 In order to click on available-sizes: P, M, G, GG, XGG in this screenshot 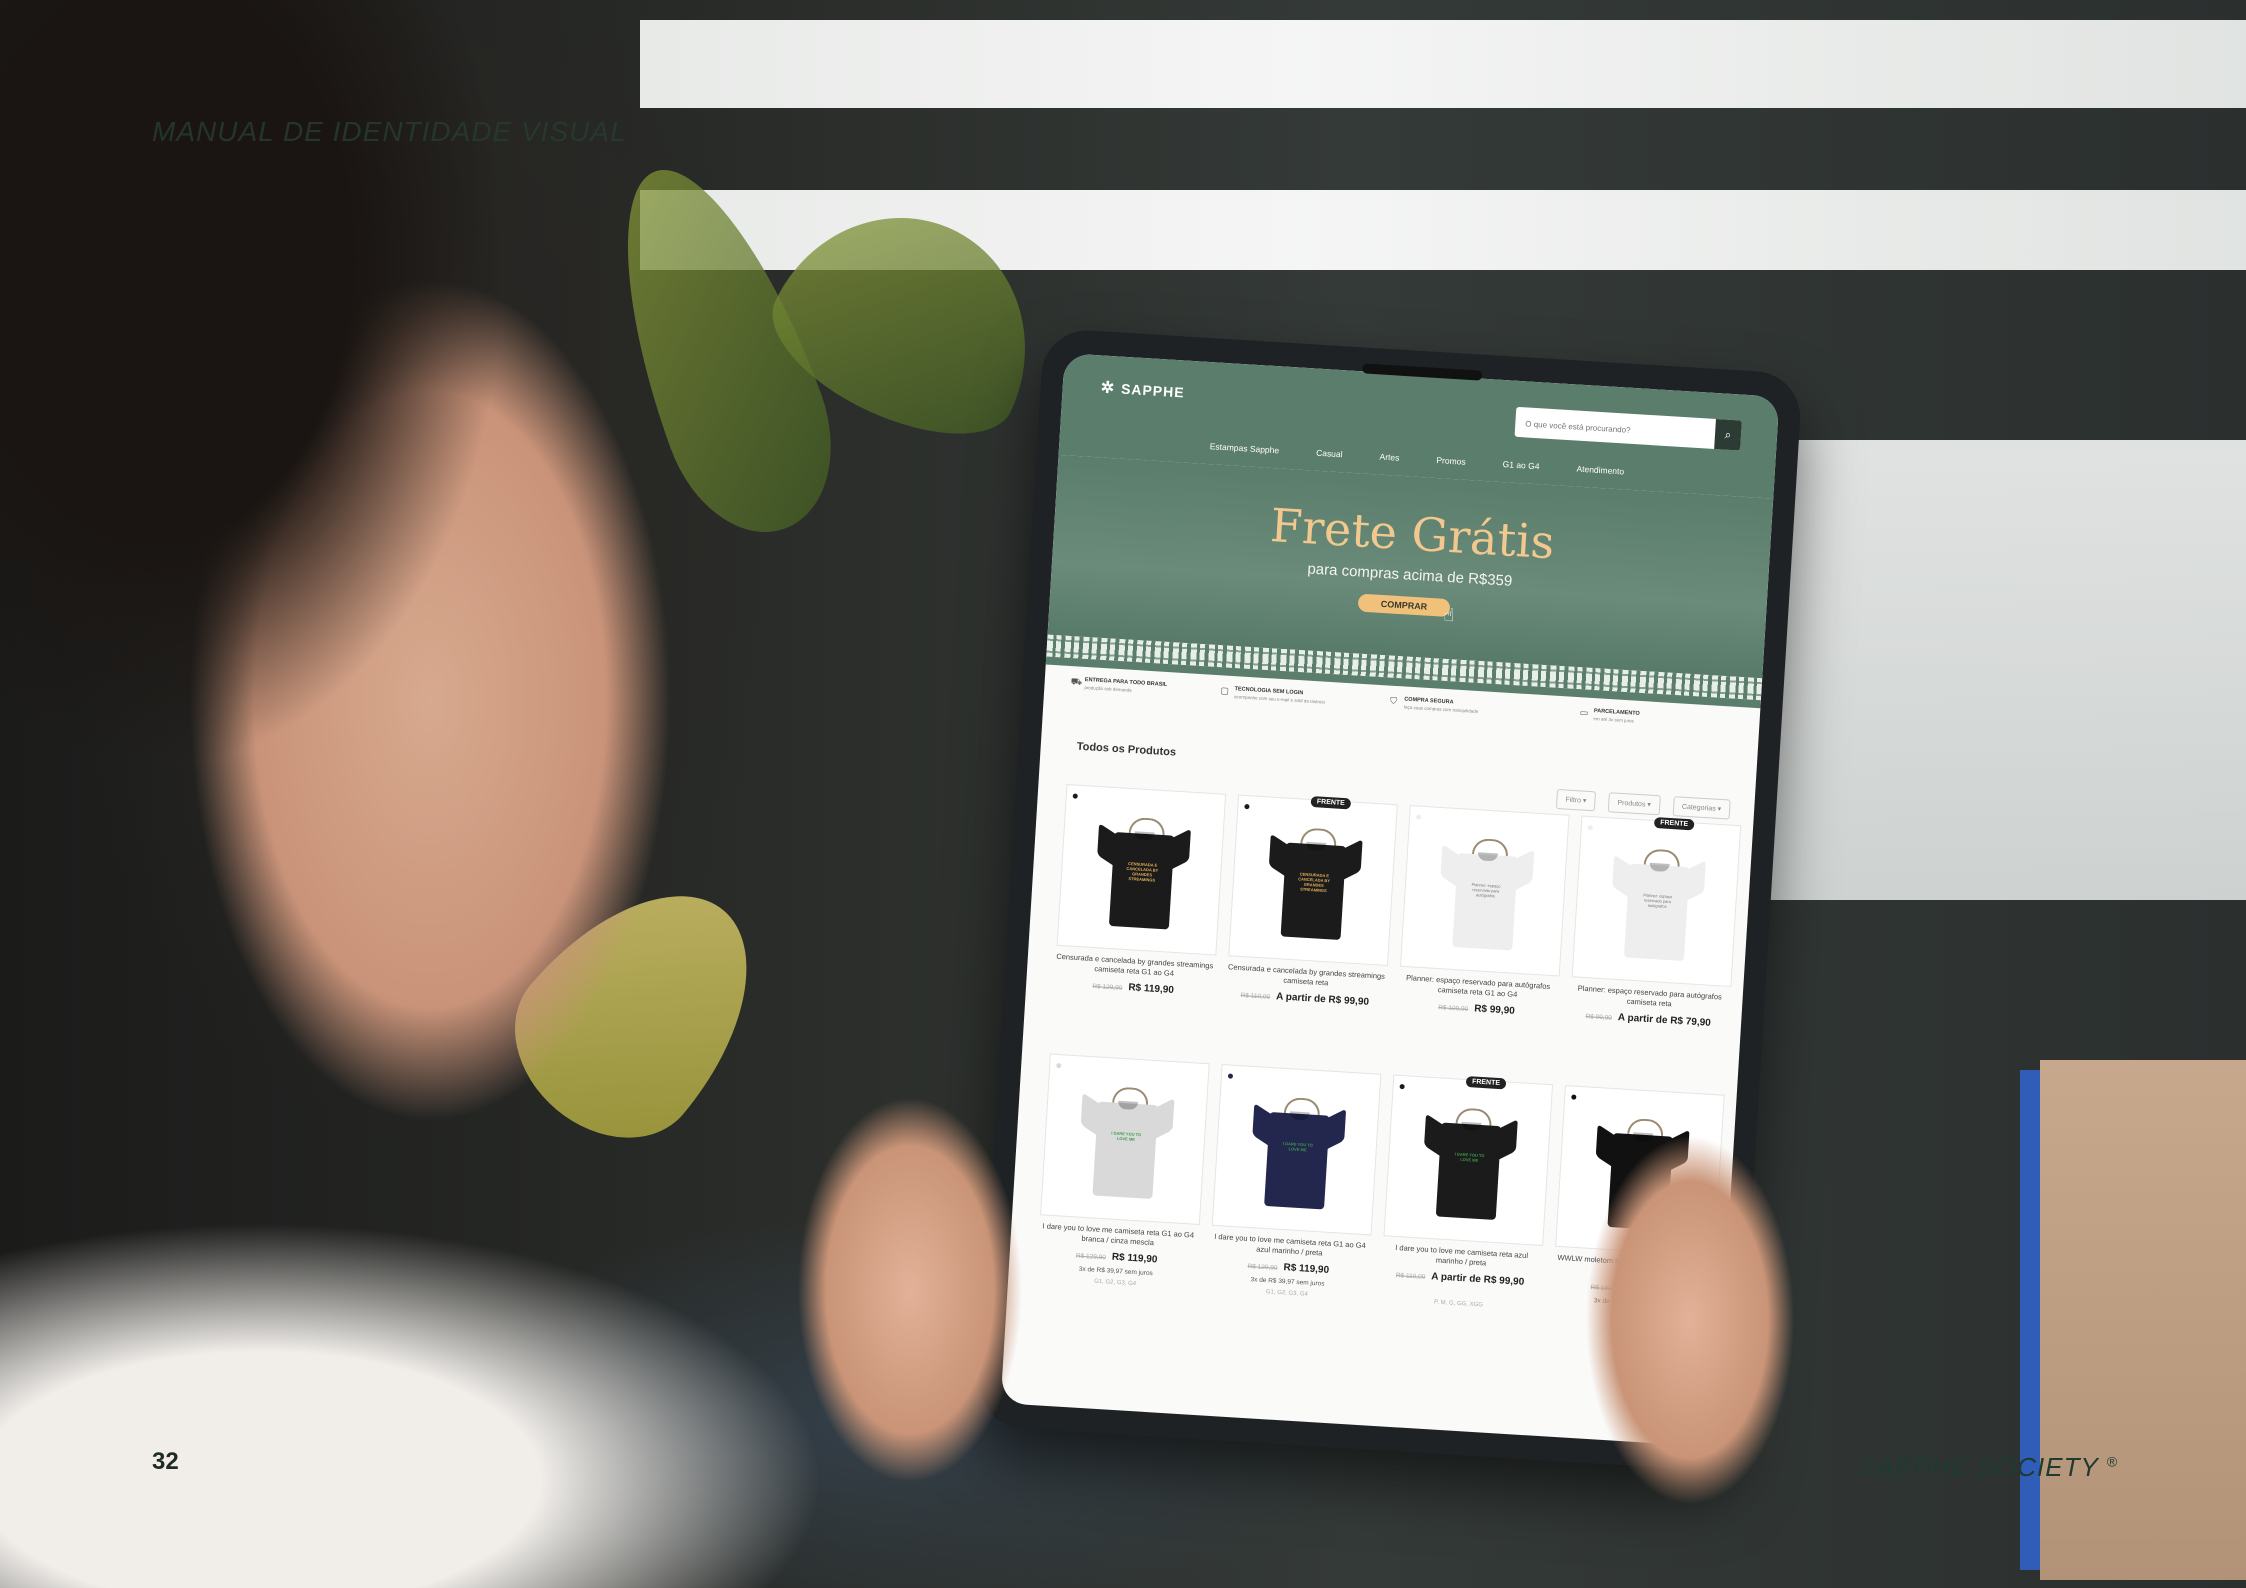, I will do `click(1458, 1304)`.